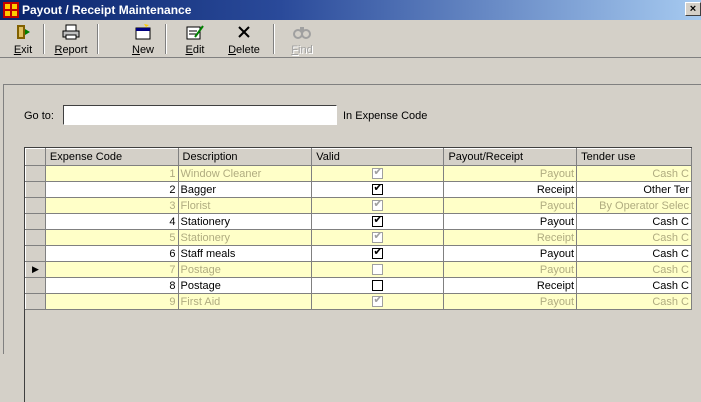 This screenshot has width=701, height=402. What do you see at coordinates (112, 253) in the screenshot?
I see `expense-code-cell: 6` at bounding box center [112, 253].